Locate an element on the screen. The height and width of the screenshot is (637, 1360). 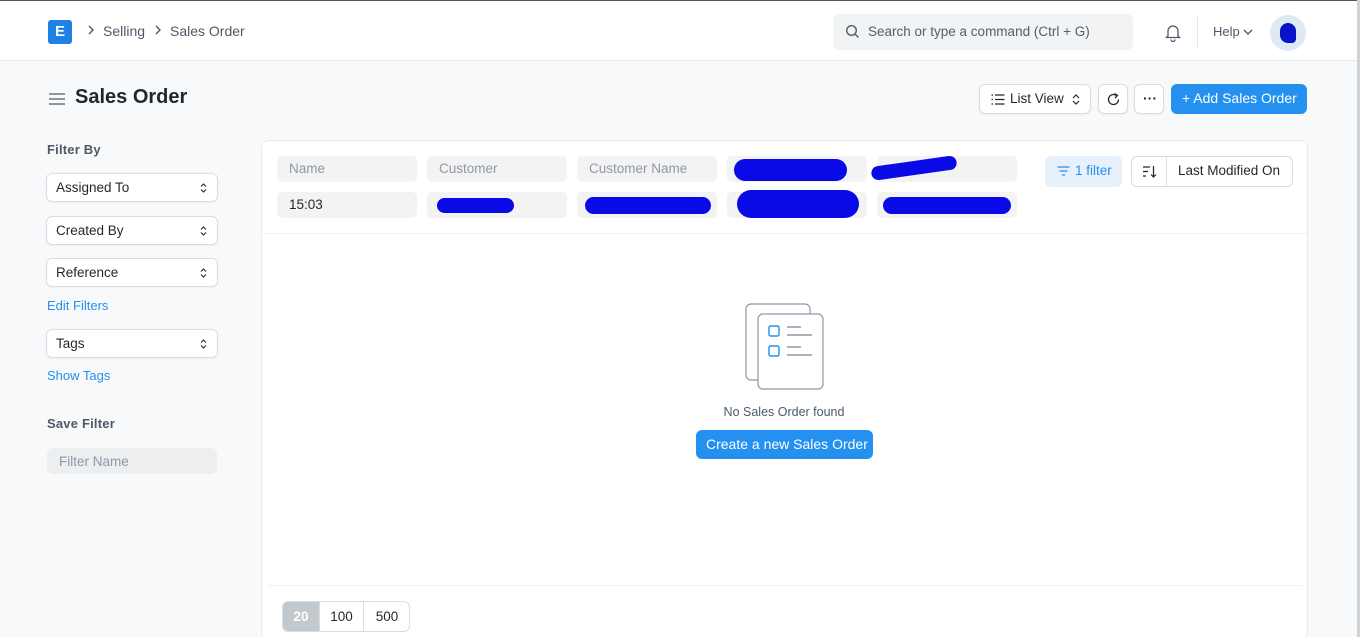
more-actions-button: ··· is located at coordinates (1149, 99).